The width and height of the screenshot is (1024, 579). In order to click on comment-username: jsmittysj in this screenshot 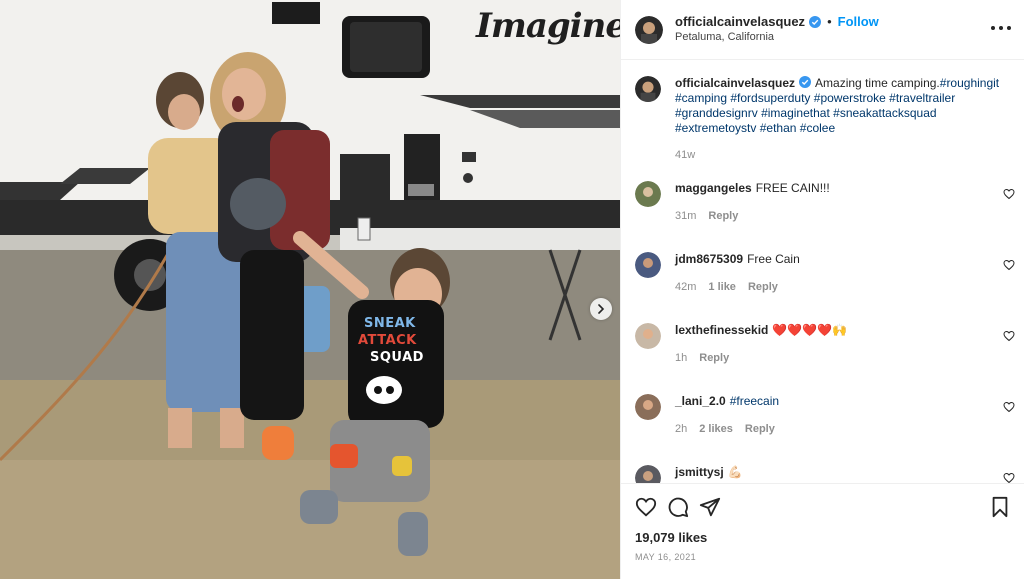, I will do `click(699, 472)`.